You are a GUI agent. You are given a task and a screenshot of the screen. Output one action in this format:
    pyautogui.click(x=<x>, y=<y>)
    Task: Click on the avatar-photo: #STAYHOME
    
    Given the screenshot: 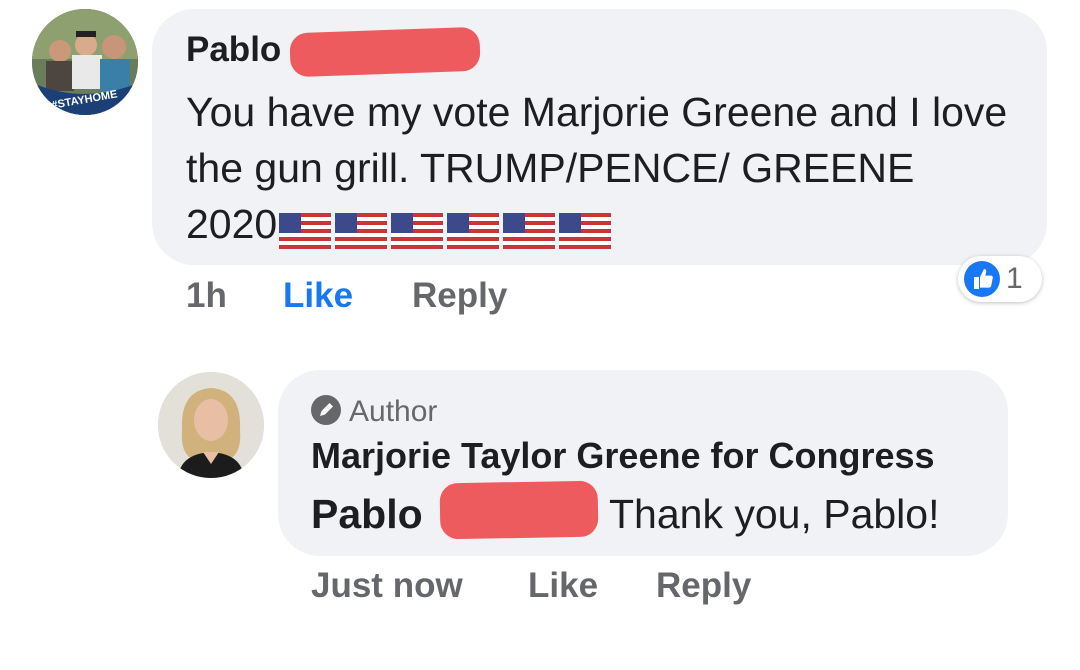 What is the action you would take?
    pyautogui.click(x=85, y=62)
    